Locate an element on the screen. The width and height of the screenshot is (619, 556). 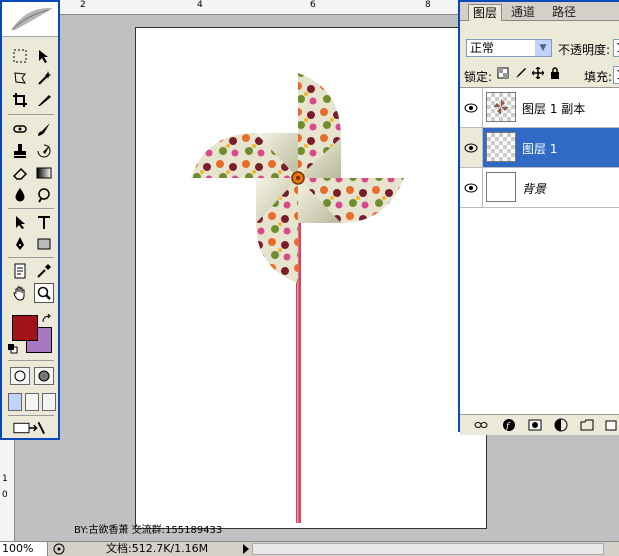
crop-icon is located at coordinates (20, 100).